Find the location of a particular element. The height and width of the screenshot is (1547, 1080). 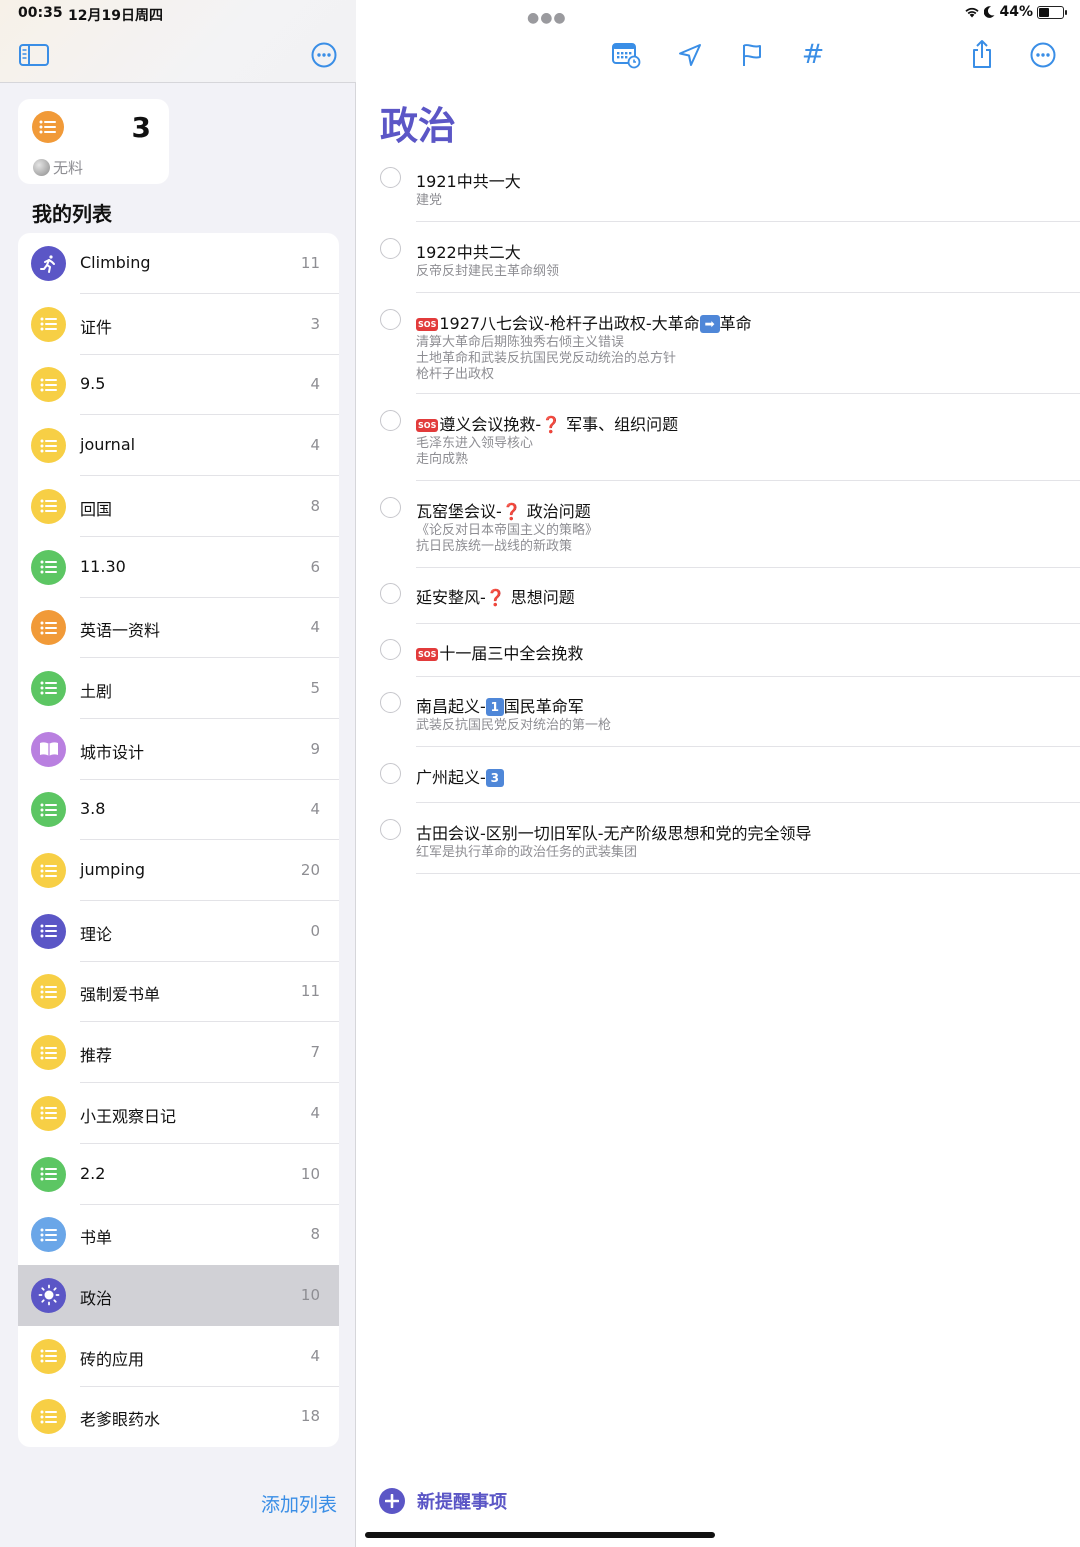

reminder-note: 《论反对日本帝国主义的策略》 is located at coordinates (507, 530).